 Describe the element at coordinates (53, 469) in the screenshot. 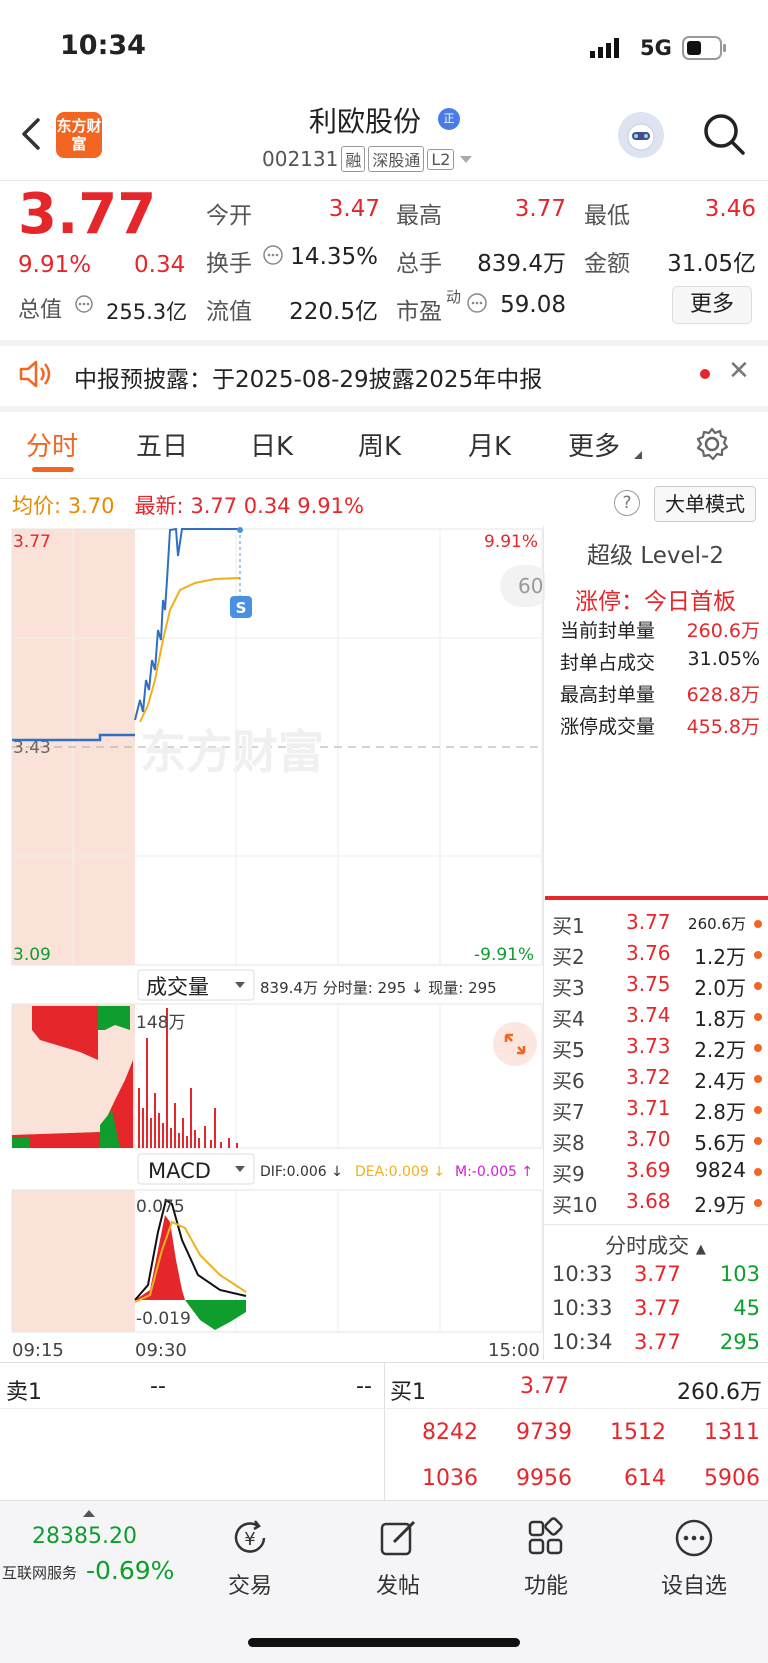

I see `tab-indicator` at that location.